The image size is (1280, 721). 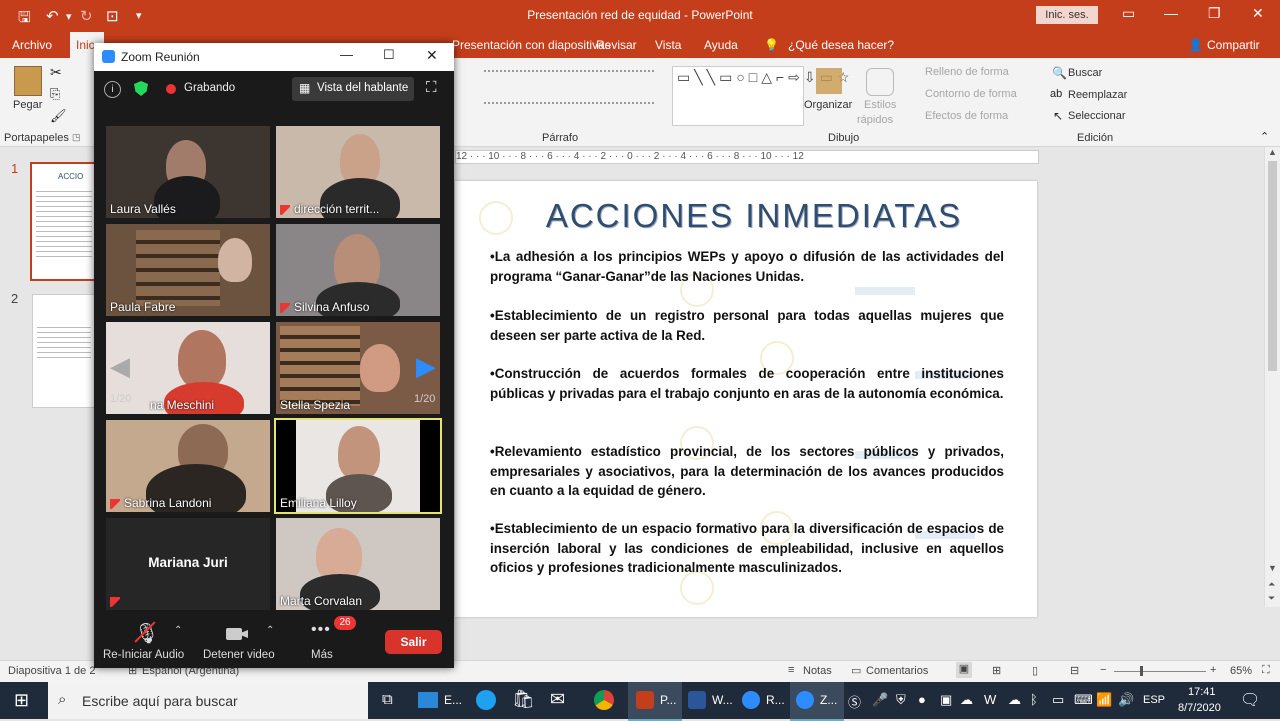 I want to click on slide-title: ACCIONES INMEDIATAS, so click(x=746, y=216).